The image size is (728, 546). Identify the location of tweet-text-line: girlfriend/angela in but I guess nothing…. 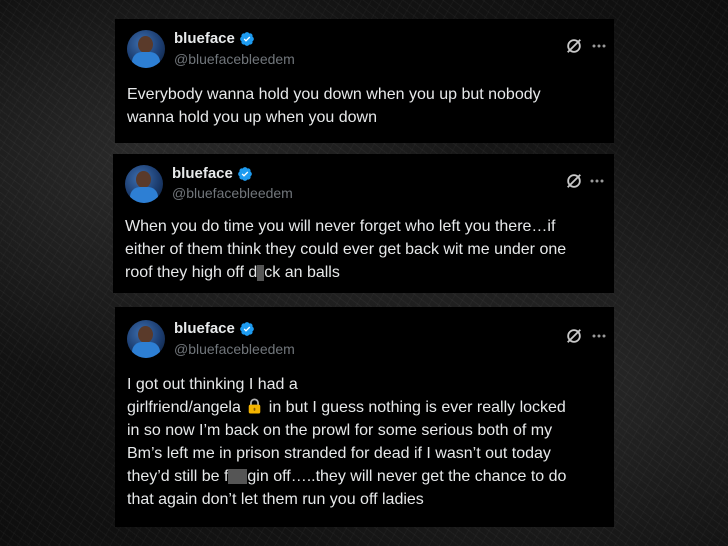
(346, 407).